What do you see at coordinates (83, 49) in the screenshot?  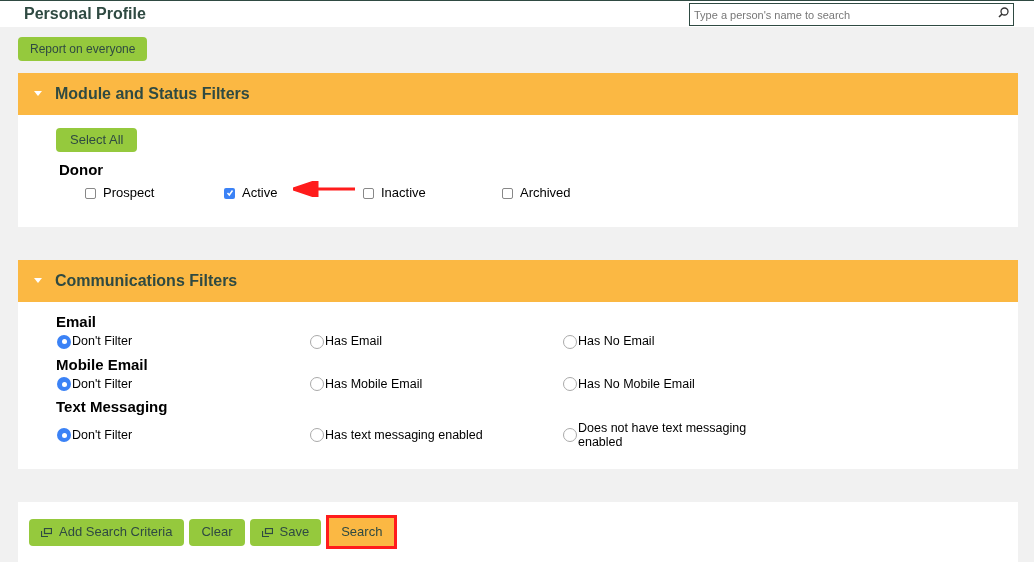 I see `report-button: Report on everyone` at bounding box center [83, 49].